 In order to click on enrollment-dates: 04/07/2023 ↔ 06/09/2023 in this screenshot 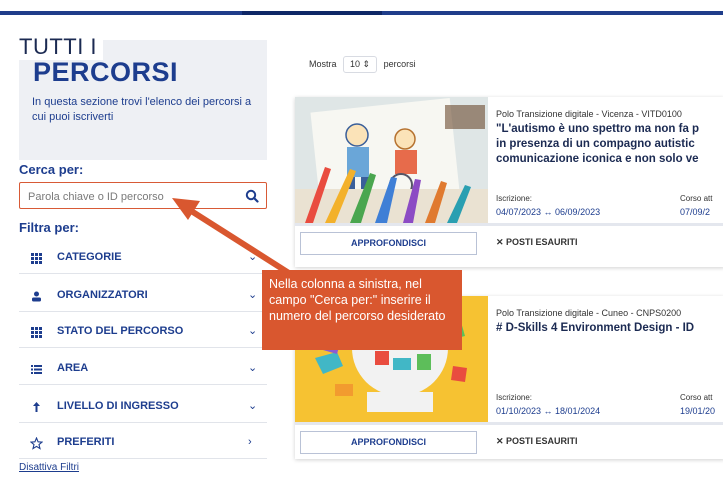, I will do `click(548, 212)`.